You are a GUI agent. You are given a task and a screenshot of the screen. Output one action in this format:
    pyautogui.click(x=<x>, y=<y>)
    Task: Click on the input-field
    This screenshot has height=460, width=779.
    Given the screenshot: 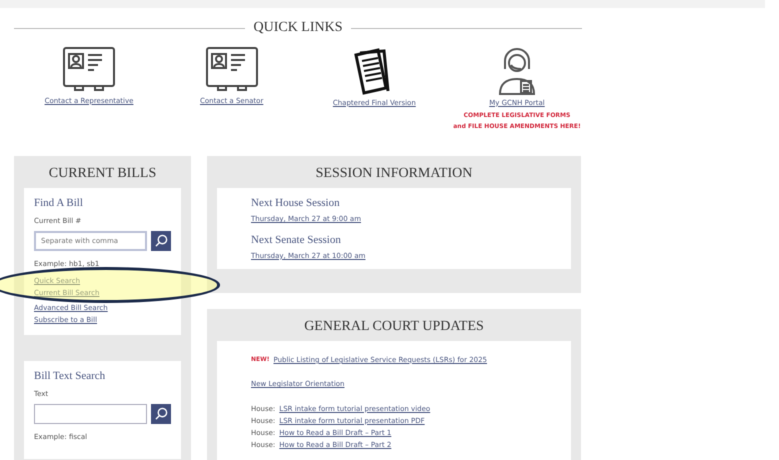 What is the action you would take?
    pyautogui.click(x=91, y=414)
    